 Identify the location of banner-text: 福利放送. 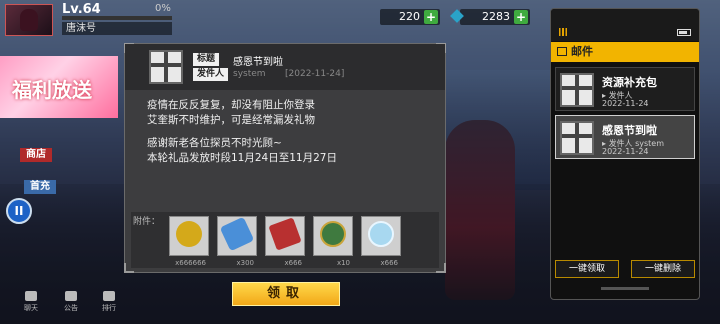
(52, 90).